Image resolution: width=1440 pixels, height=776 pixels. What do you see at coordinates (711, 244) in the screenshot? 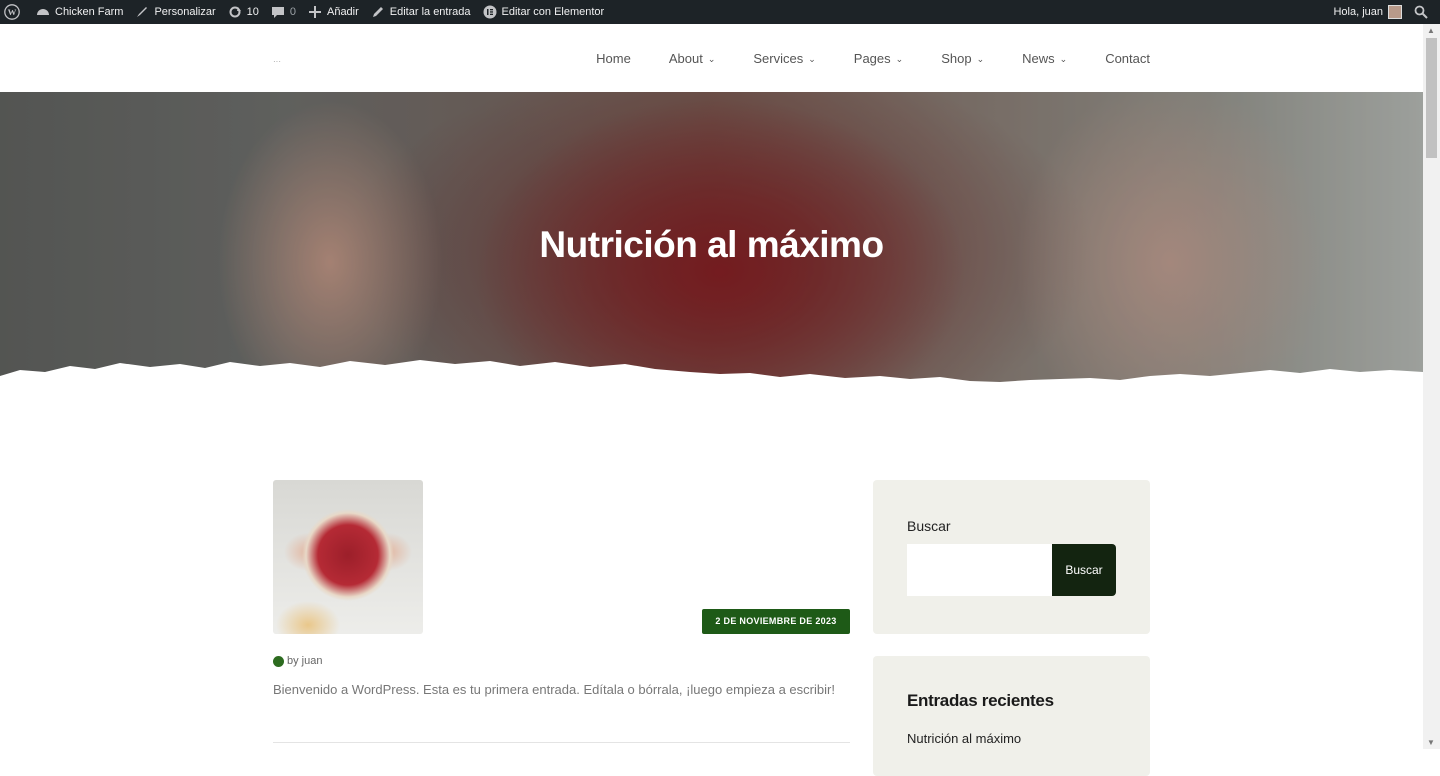
I see `page-title: Nutrición al máximo` at bounding box center [711, 244].